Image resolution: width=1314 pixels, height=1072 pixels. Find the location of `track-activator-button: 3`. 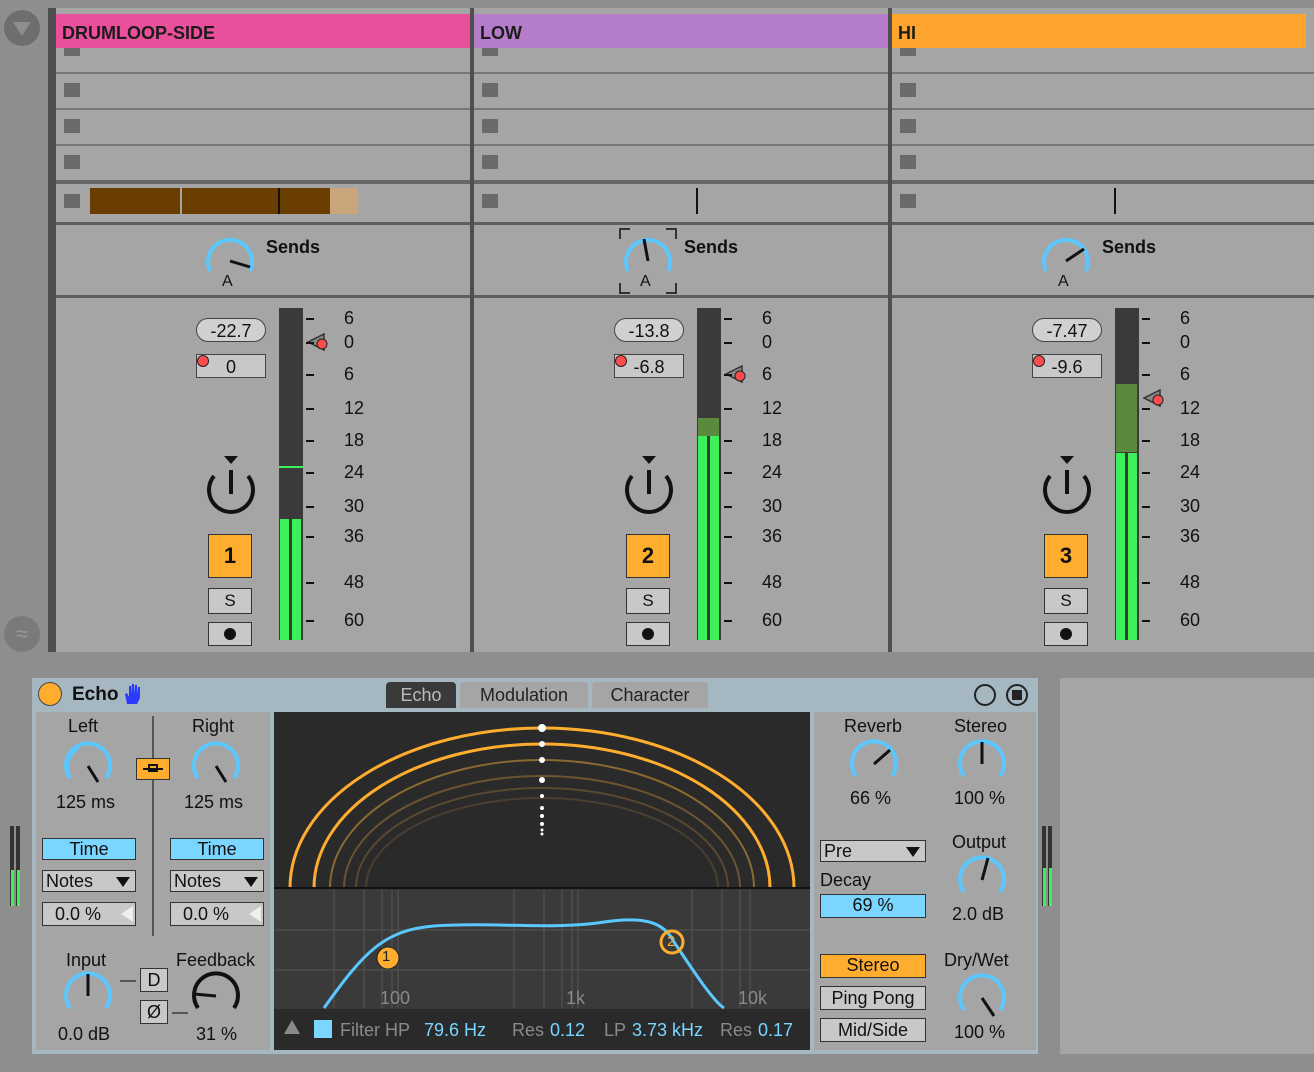

track-activator-button: 3 is located at coordinates (1066, 556).